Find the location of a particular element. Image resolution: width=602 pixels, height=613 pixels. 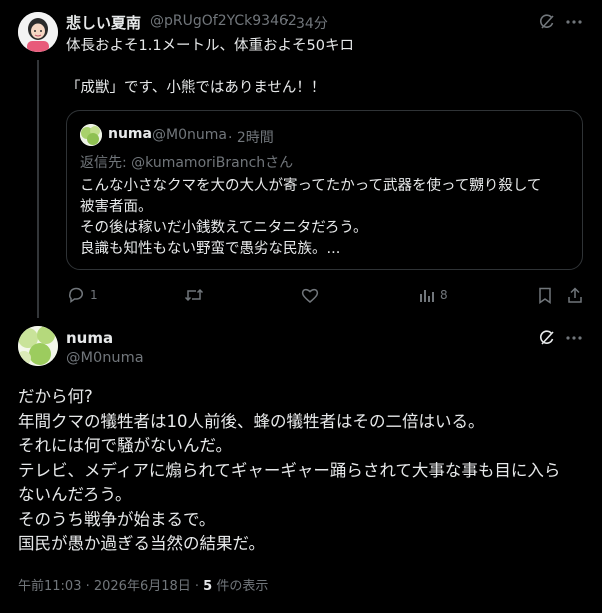

views-icon is located at coordinates (427, 295).